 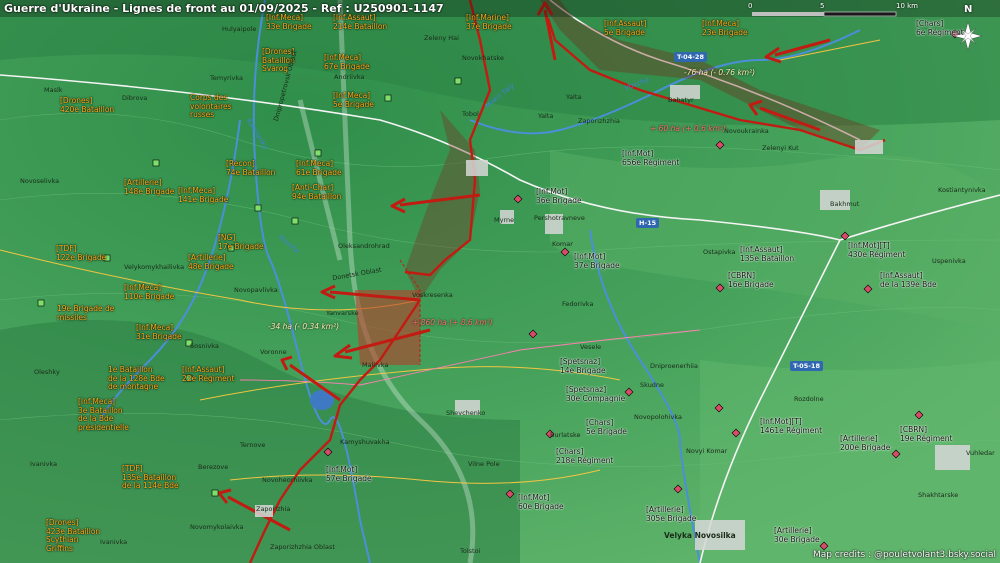 I want to click on place-label: Novokhatske, so click(x=483, y=58).